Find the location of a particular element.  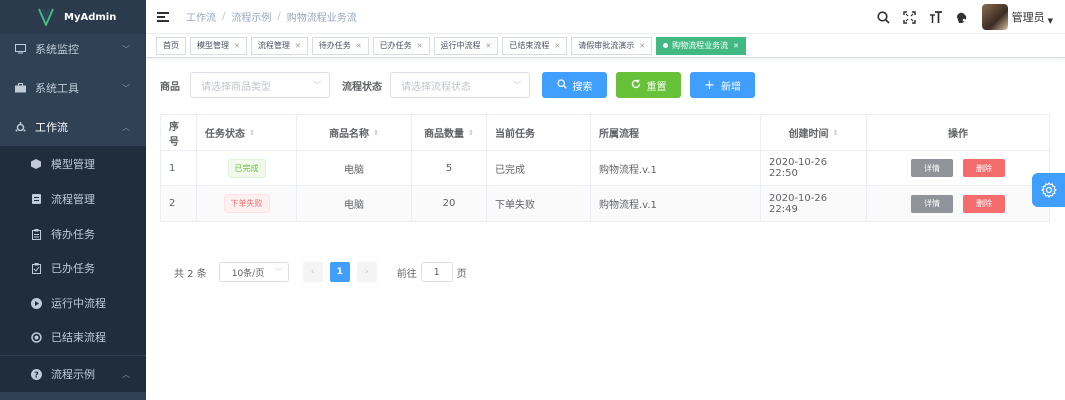

avatar is located at coordinates (994, 17).